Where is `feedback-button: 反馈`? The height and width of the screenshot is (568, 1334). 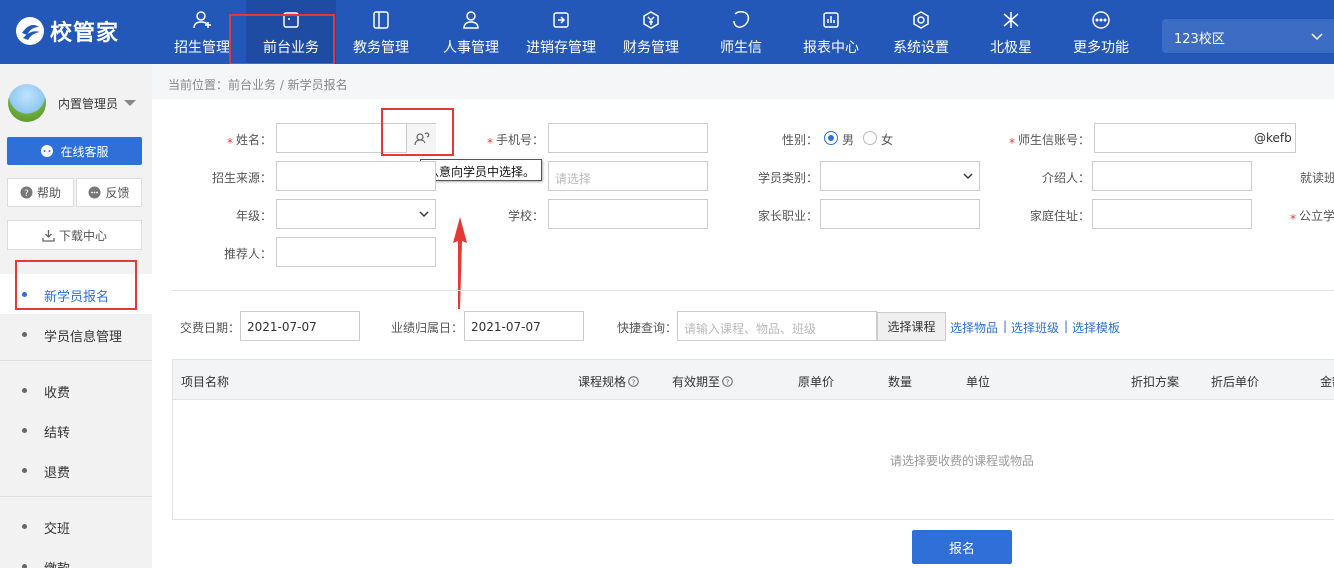 feedback-button: 反馈 is located at coordinates (109, 192).